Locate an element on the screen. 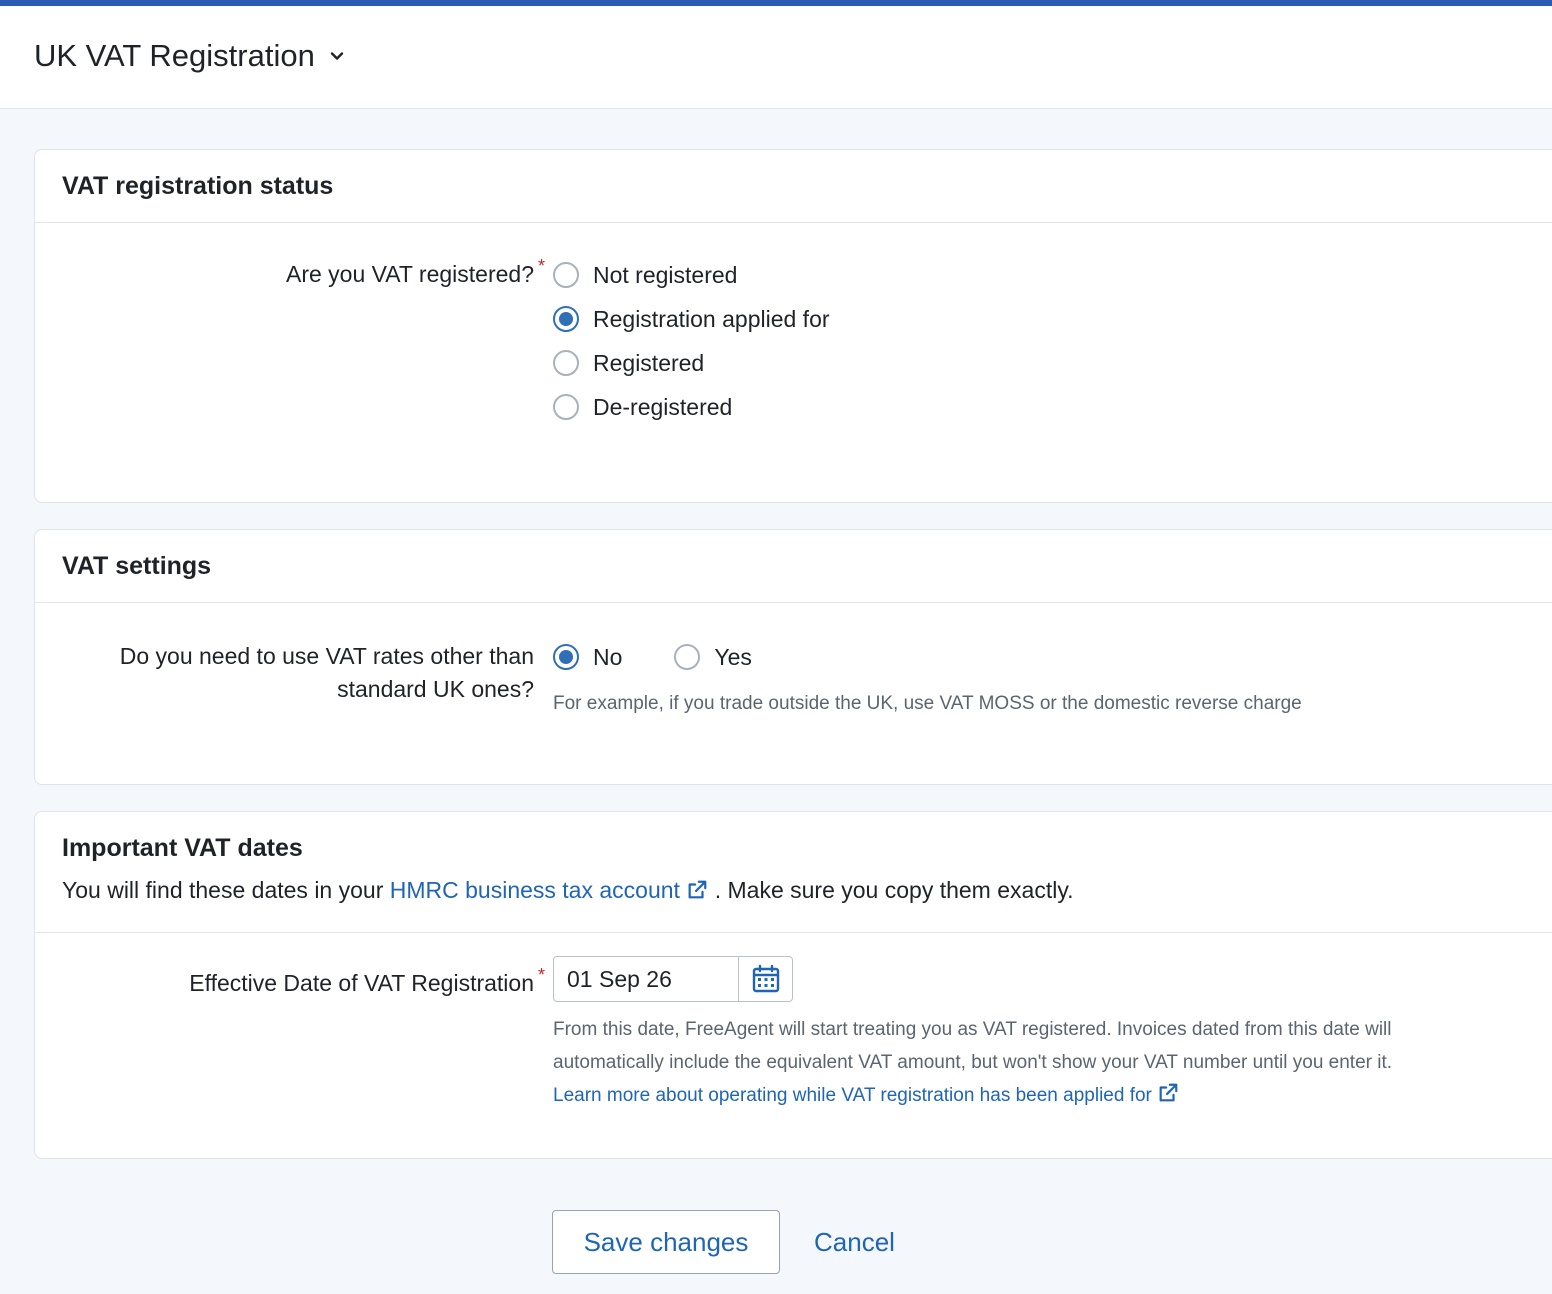  cancel-button: Cancel is located at coordinates (854, 1242).